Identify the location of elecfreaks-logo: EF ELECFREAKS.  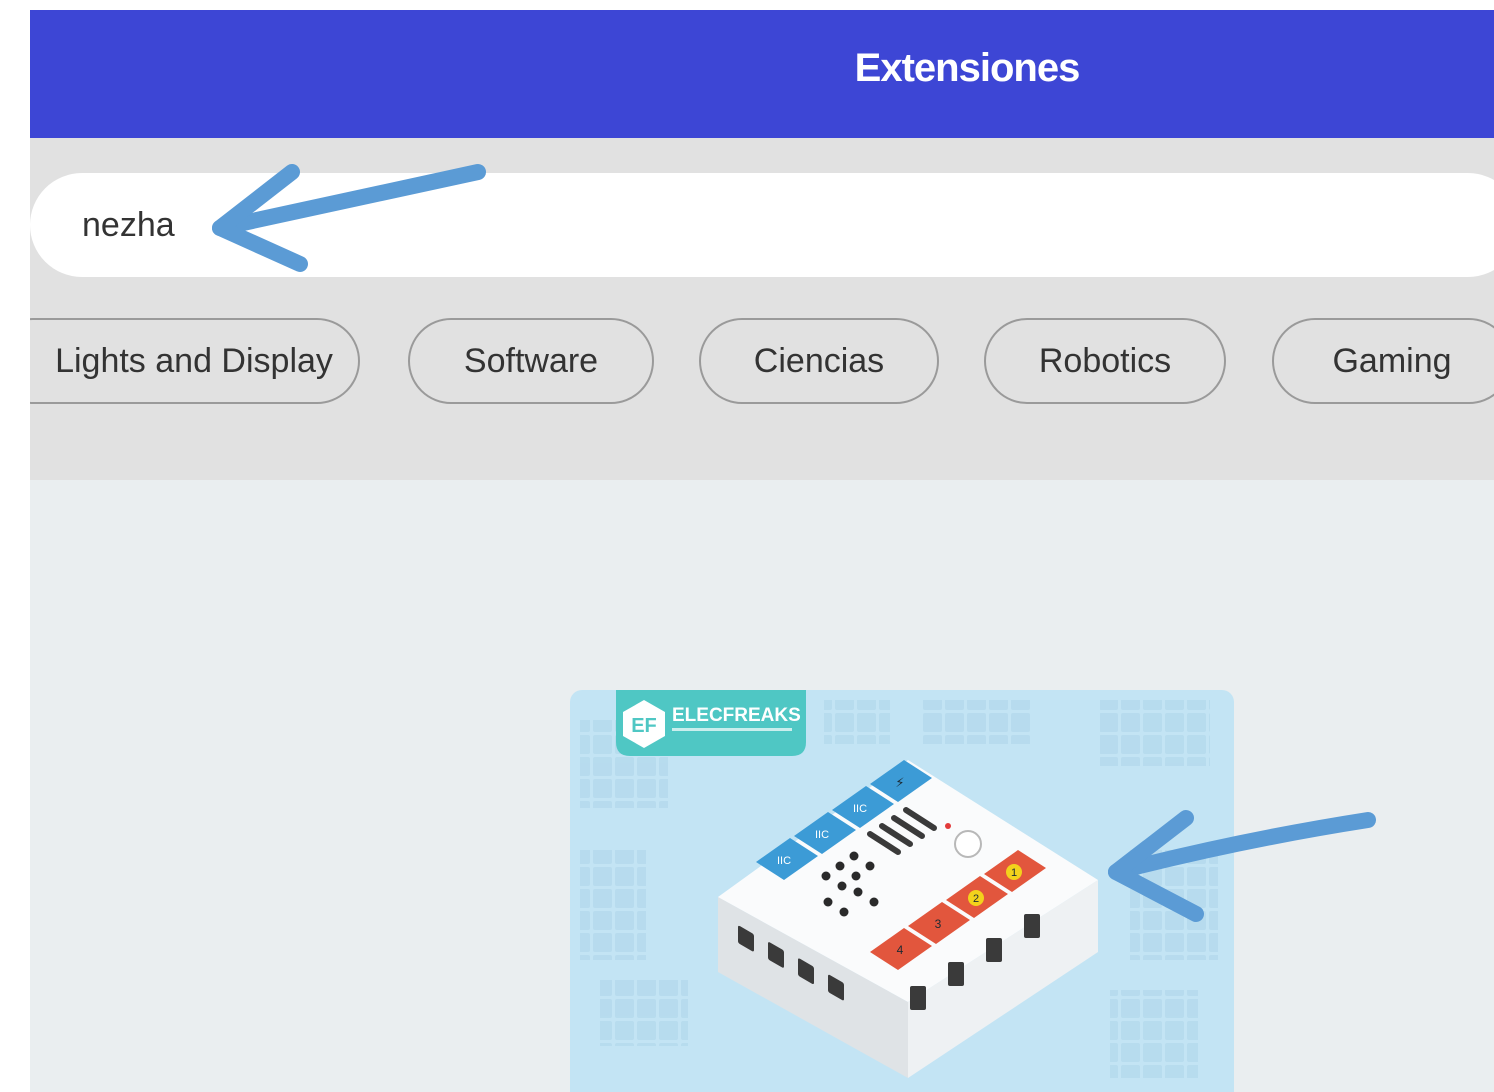
(711, 723).